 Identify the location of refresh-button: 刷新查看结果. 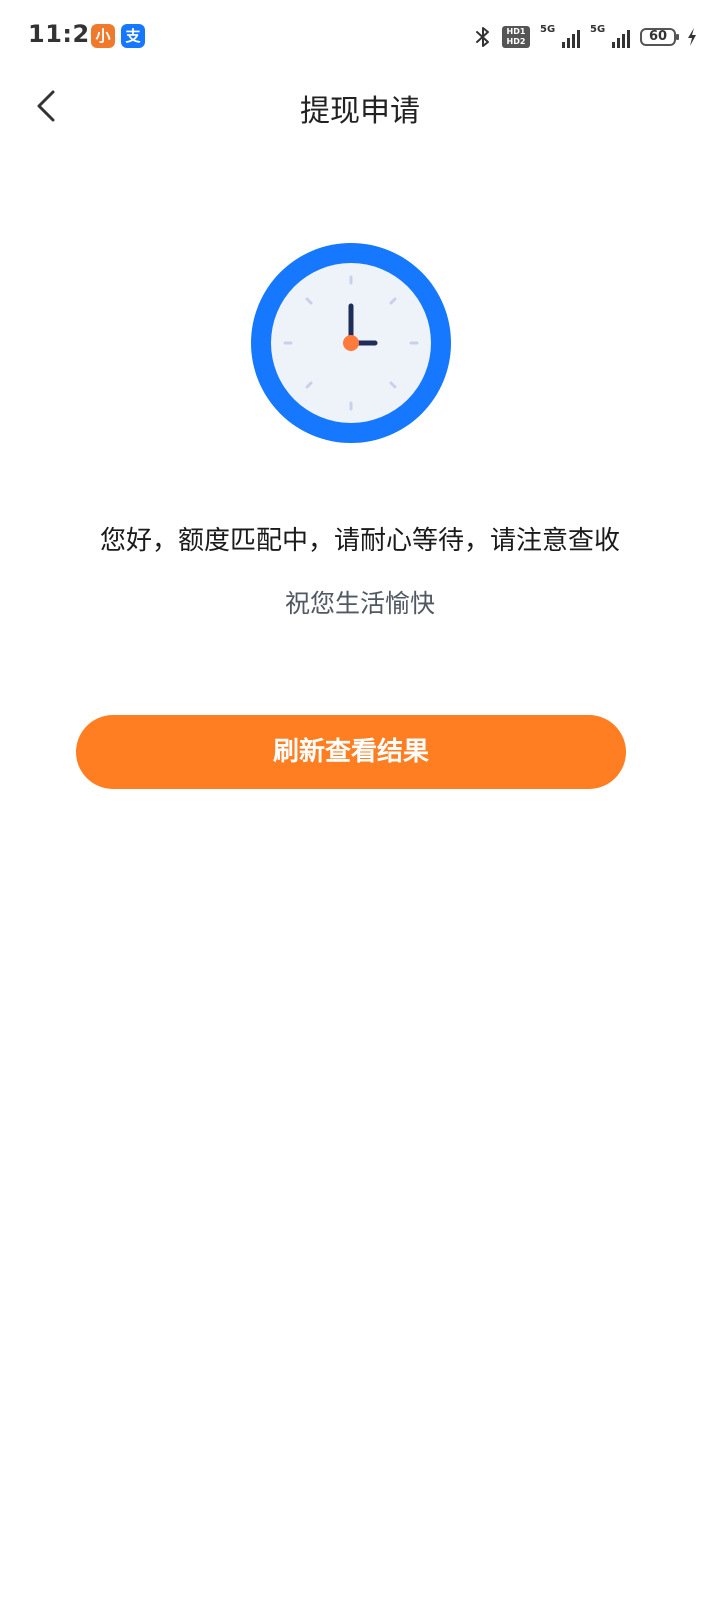
(351, 752).